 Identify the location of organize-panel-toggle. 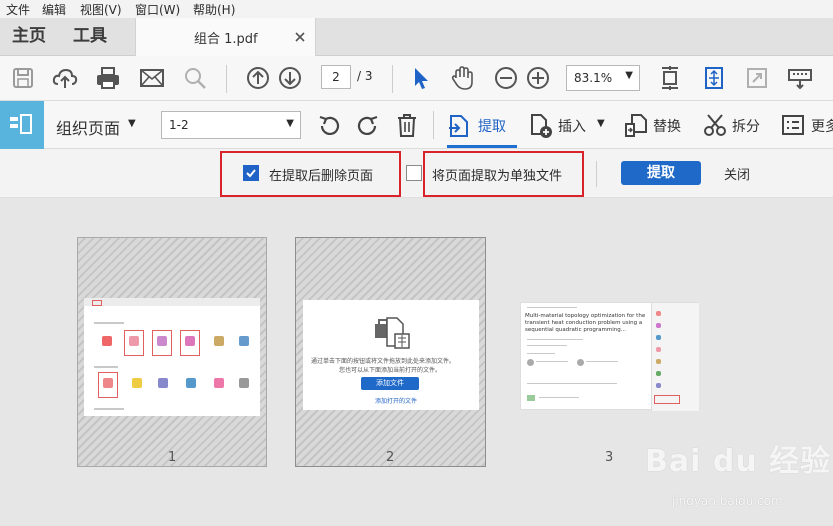
(22, 125).